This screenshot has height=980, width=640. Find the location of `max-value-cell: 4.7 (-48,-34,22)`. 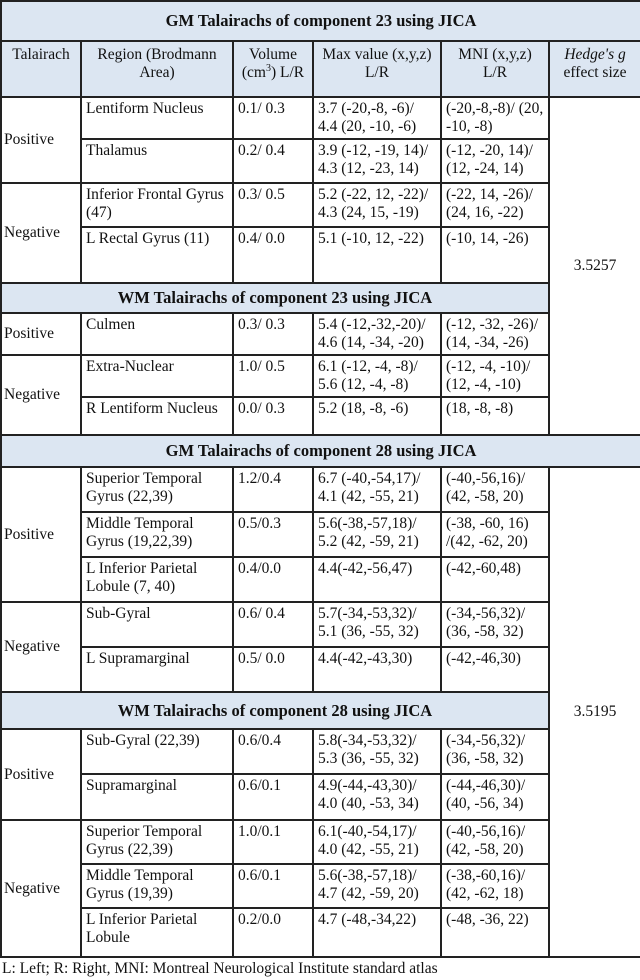

max-value-cell: 4.7 (-48,-34,22) is located at coordinates (377, 932).